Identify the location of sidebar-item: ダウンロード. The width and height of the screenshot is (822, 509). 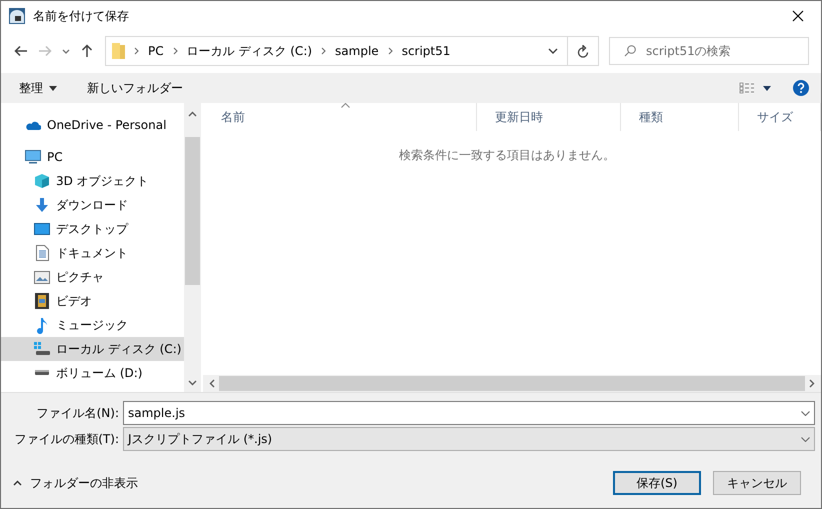
(92, 205).